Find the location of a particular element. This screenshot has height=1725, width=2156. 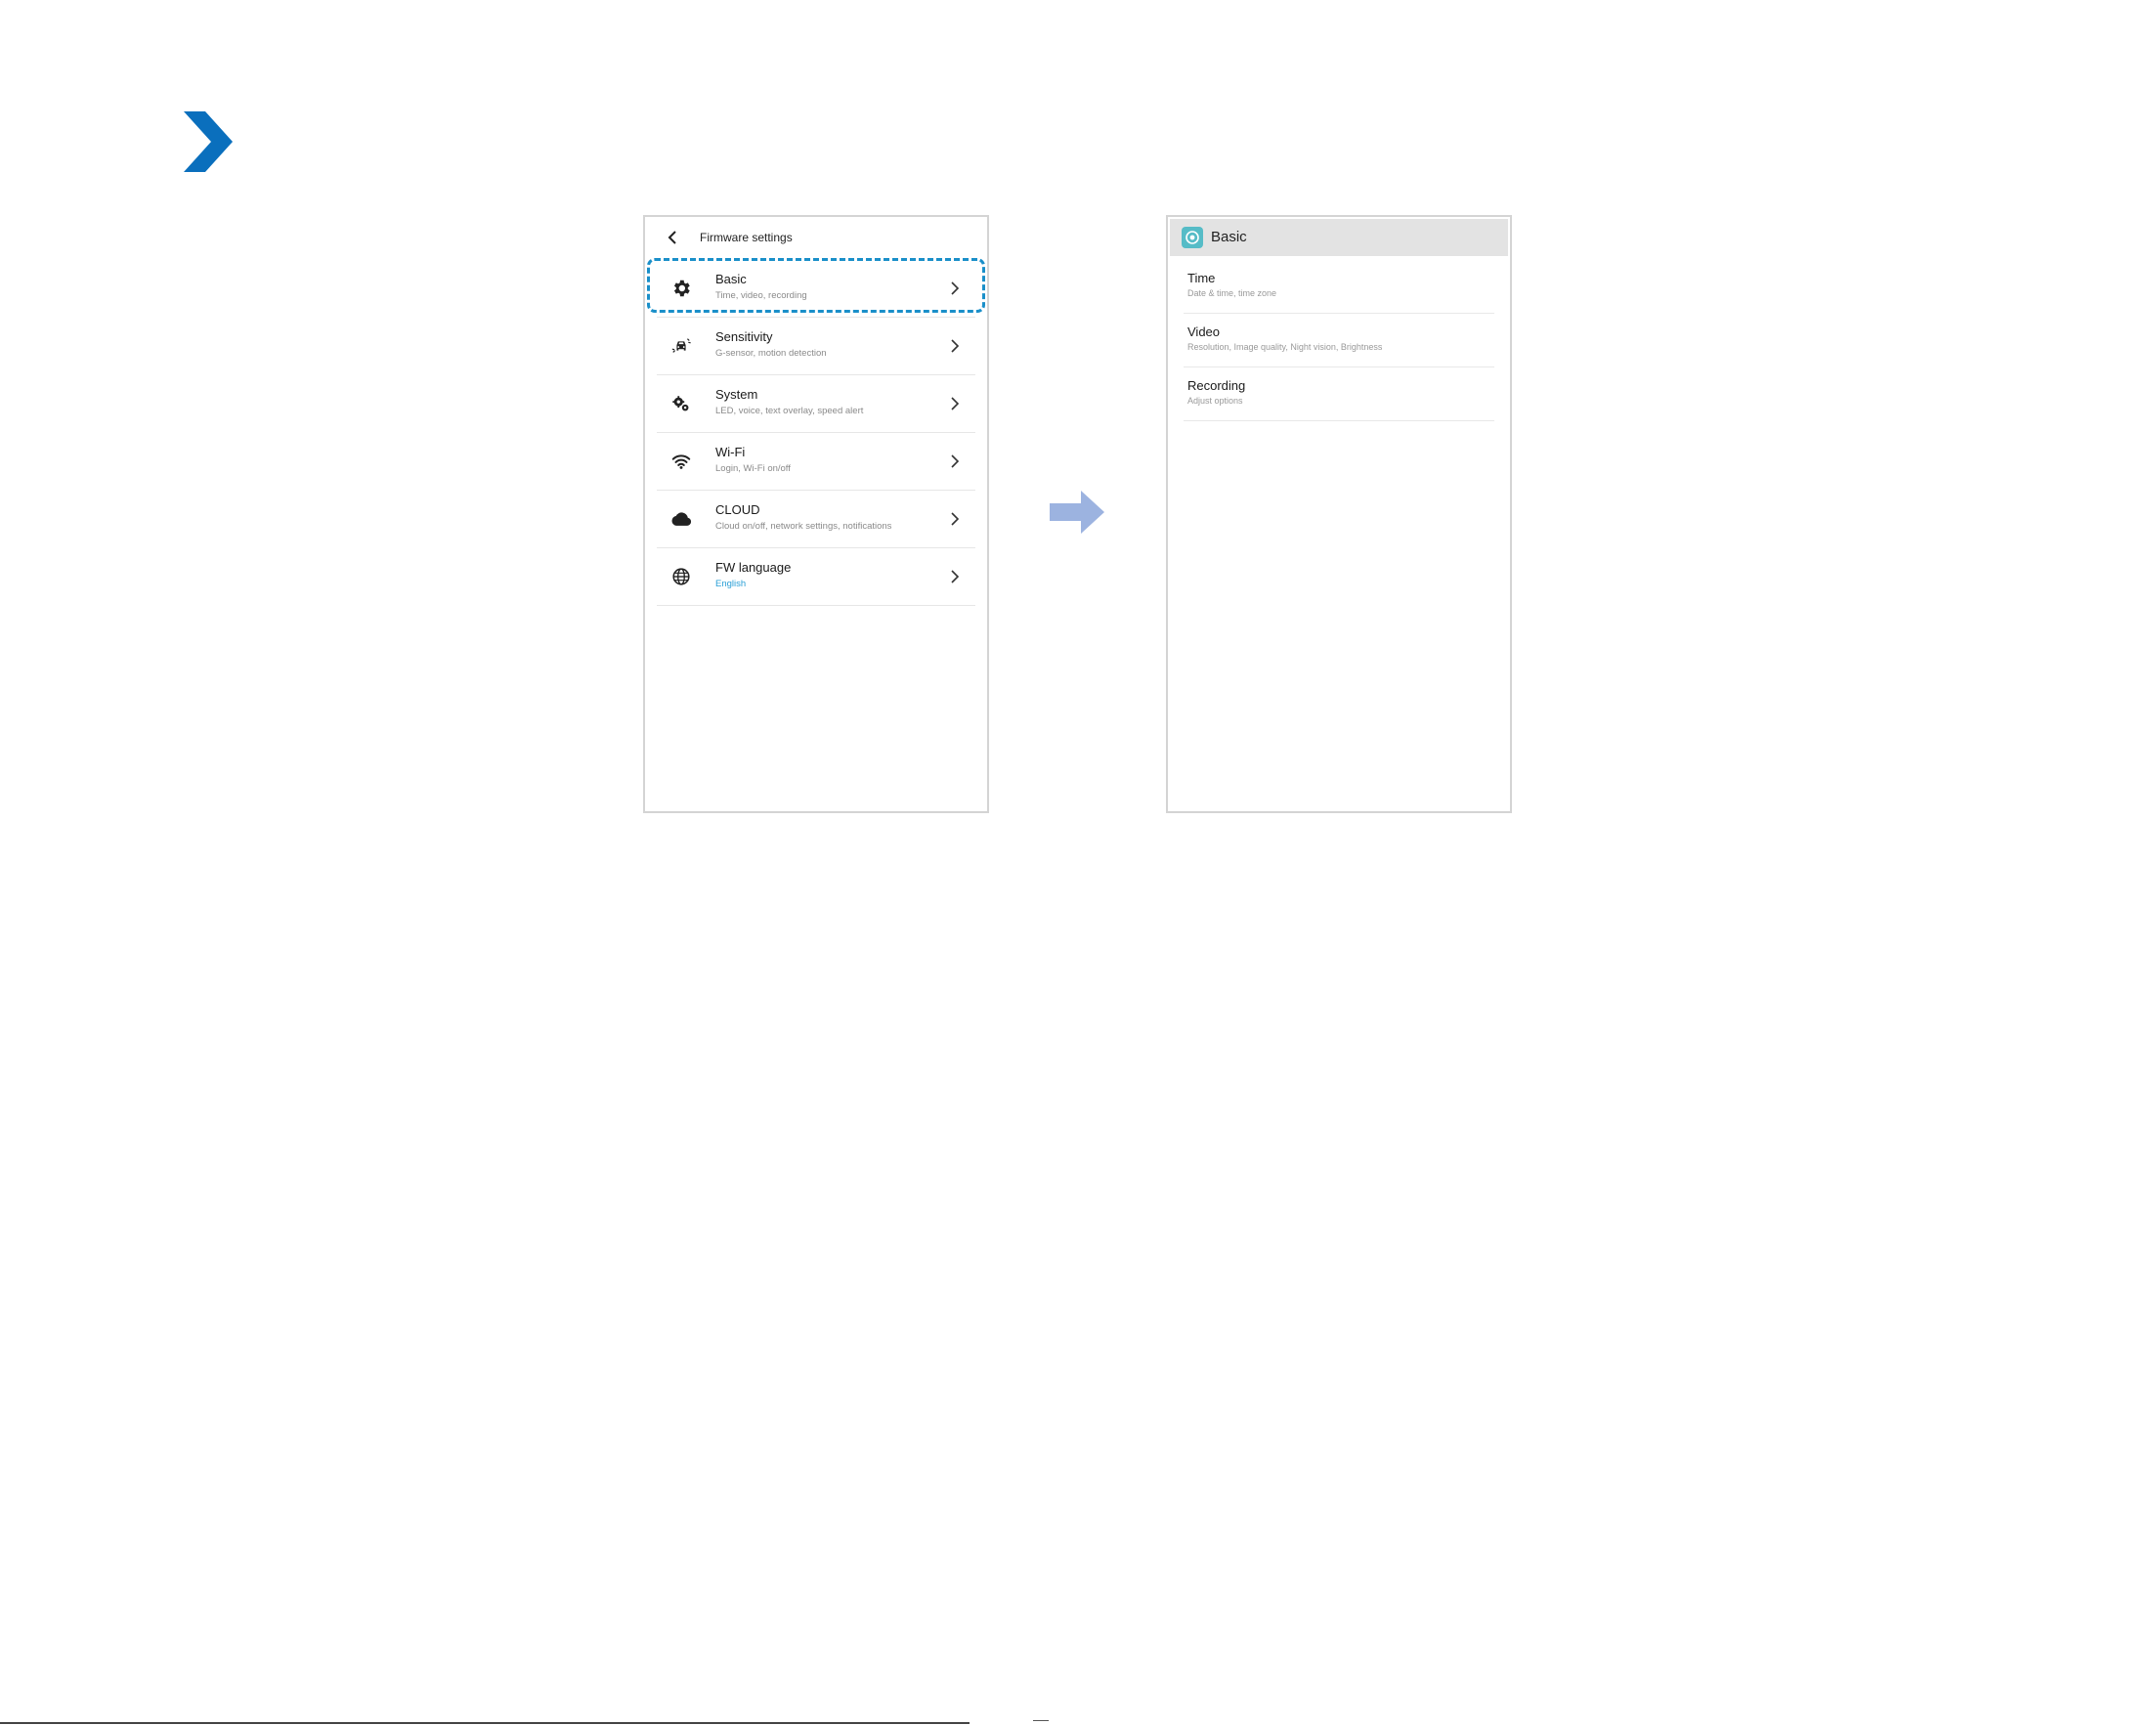

camera-app-icon is located at coordinates (1192, 237).